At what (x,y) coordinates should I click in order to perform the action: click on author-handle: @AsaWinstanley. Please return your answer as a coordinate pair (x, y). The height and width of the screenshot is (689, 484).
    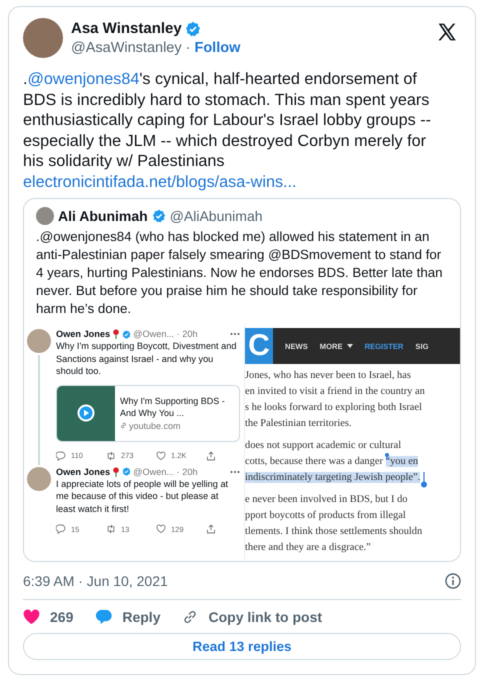
    Looking at the image, I should click on (126, 48).